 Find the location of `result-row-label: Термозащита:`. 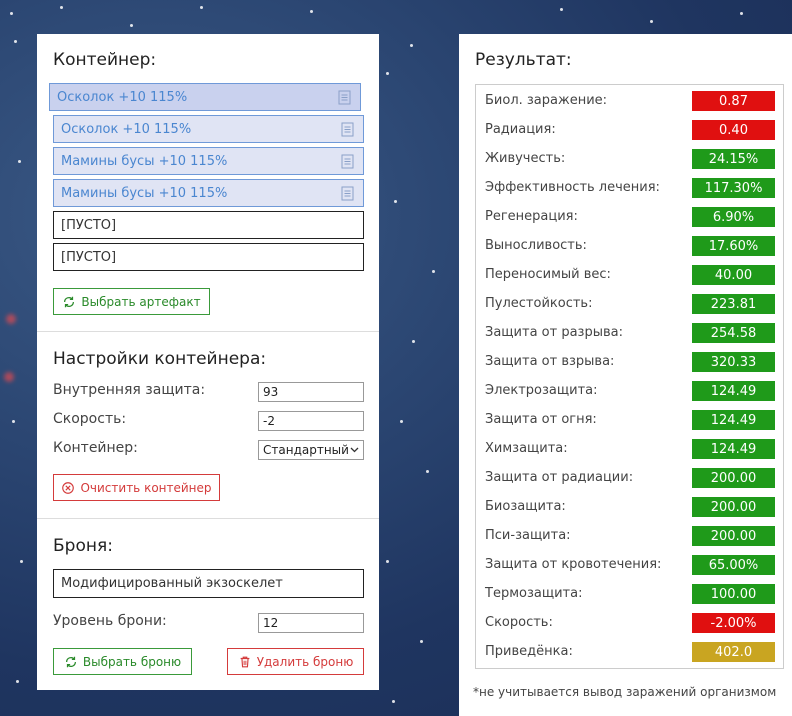

result-row-label: Термозащита: is located at coordinates (534, 593).